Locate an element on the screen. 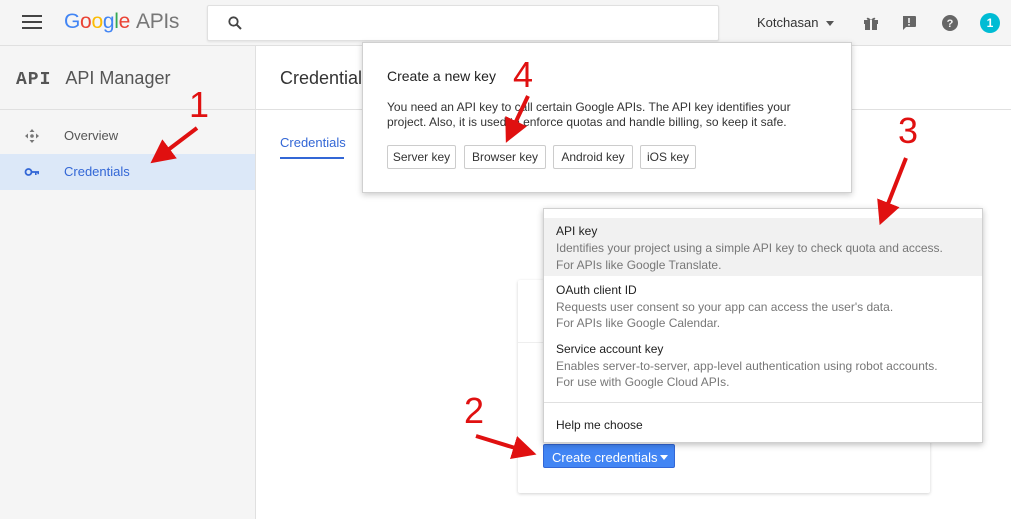 The image size is (1011, 519). top-bar: Google APIs Kotchasan ? 1 is located at coordinates (505, 23).